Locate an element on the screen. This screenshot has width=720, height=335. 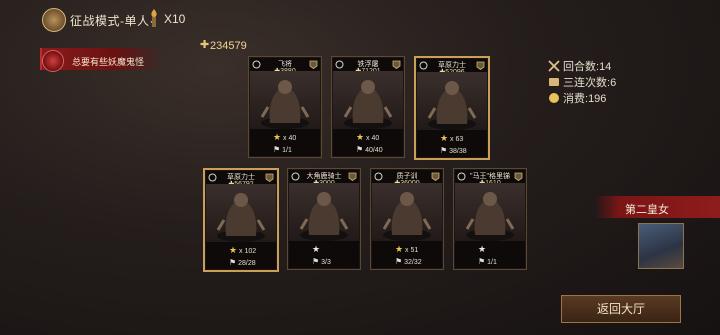
stat-cost-label: 消费: is located at coordinates (576, 99).